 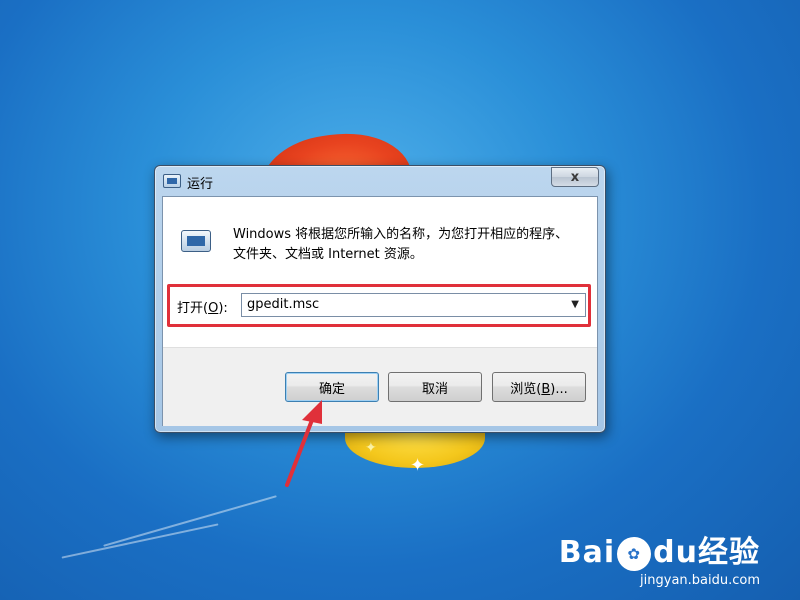 I want to click on cancel-button: 取消, so click(x=435, y=387).